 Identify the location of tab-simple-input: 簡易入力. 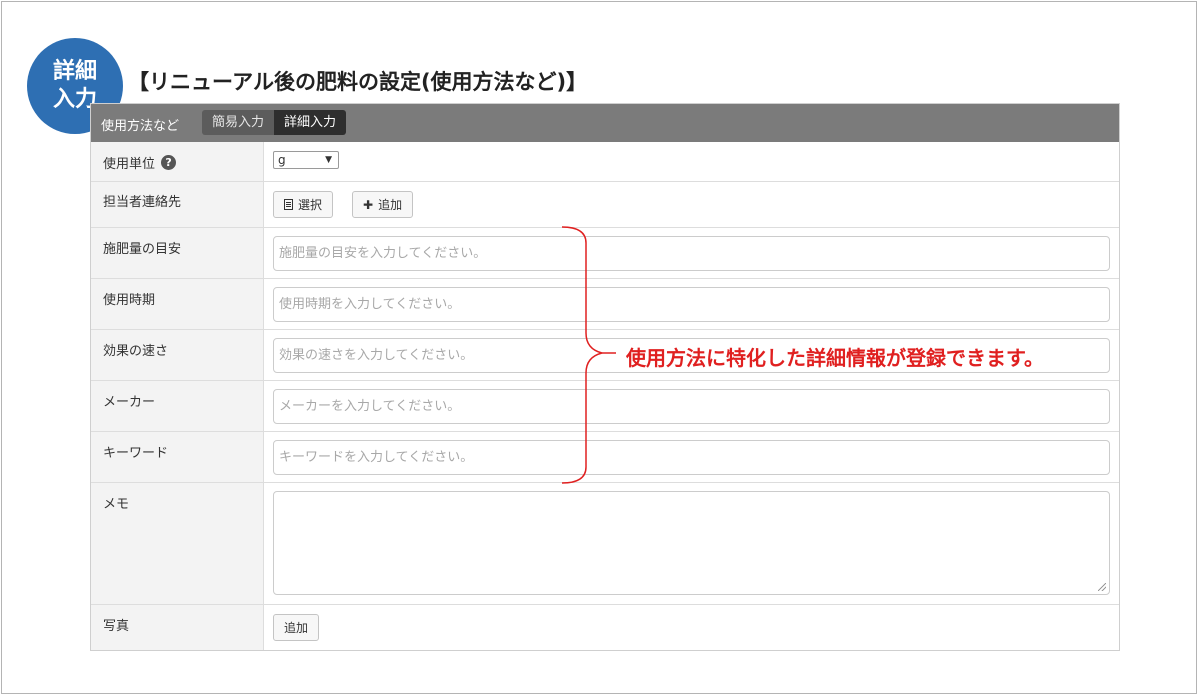
(238, 122).